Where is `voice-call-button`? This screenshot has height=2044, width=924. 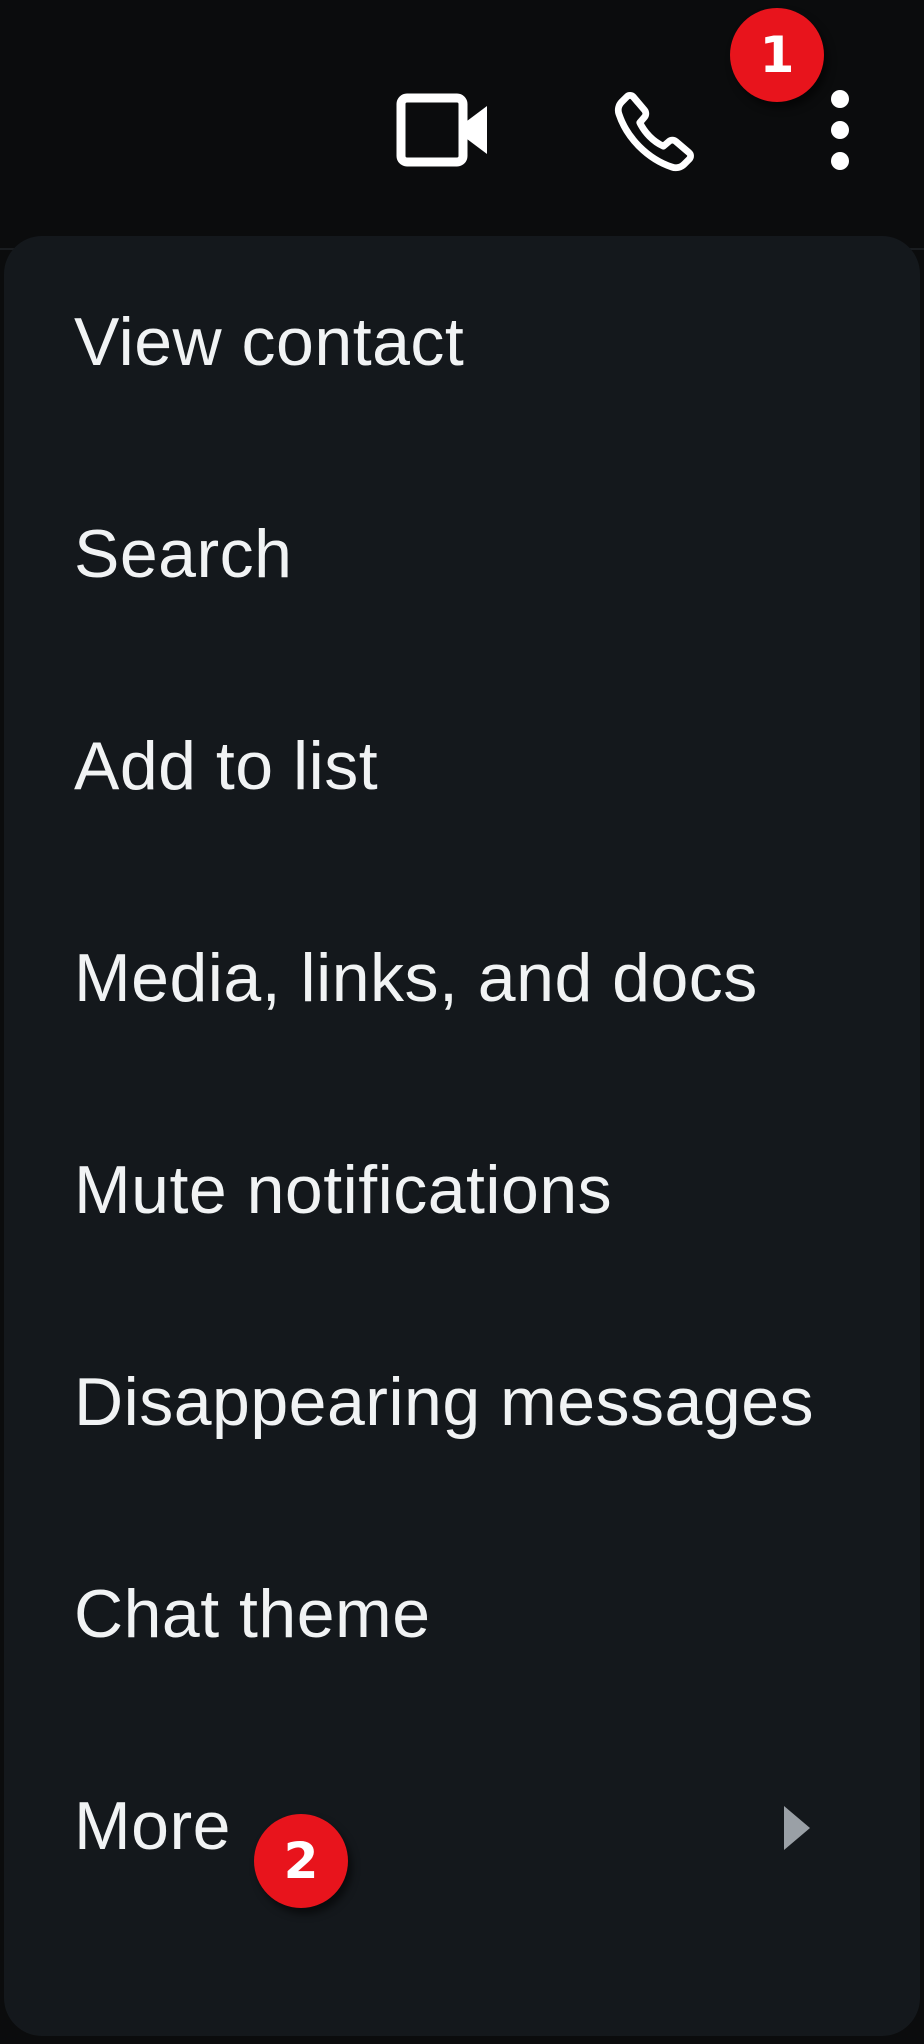
voice-call-button is located at coordinates (655, 131).